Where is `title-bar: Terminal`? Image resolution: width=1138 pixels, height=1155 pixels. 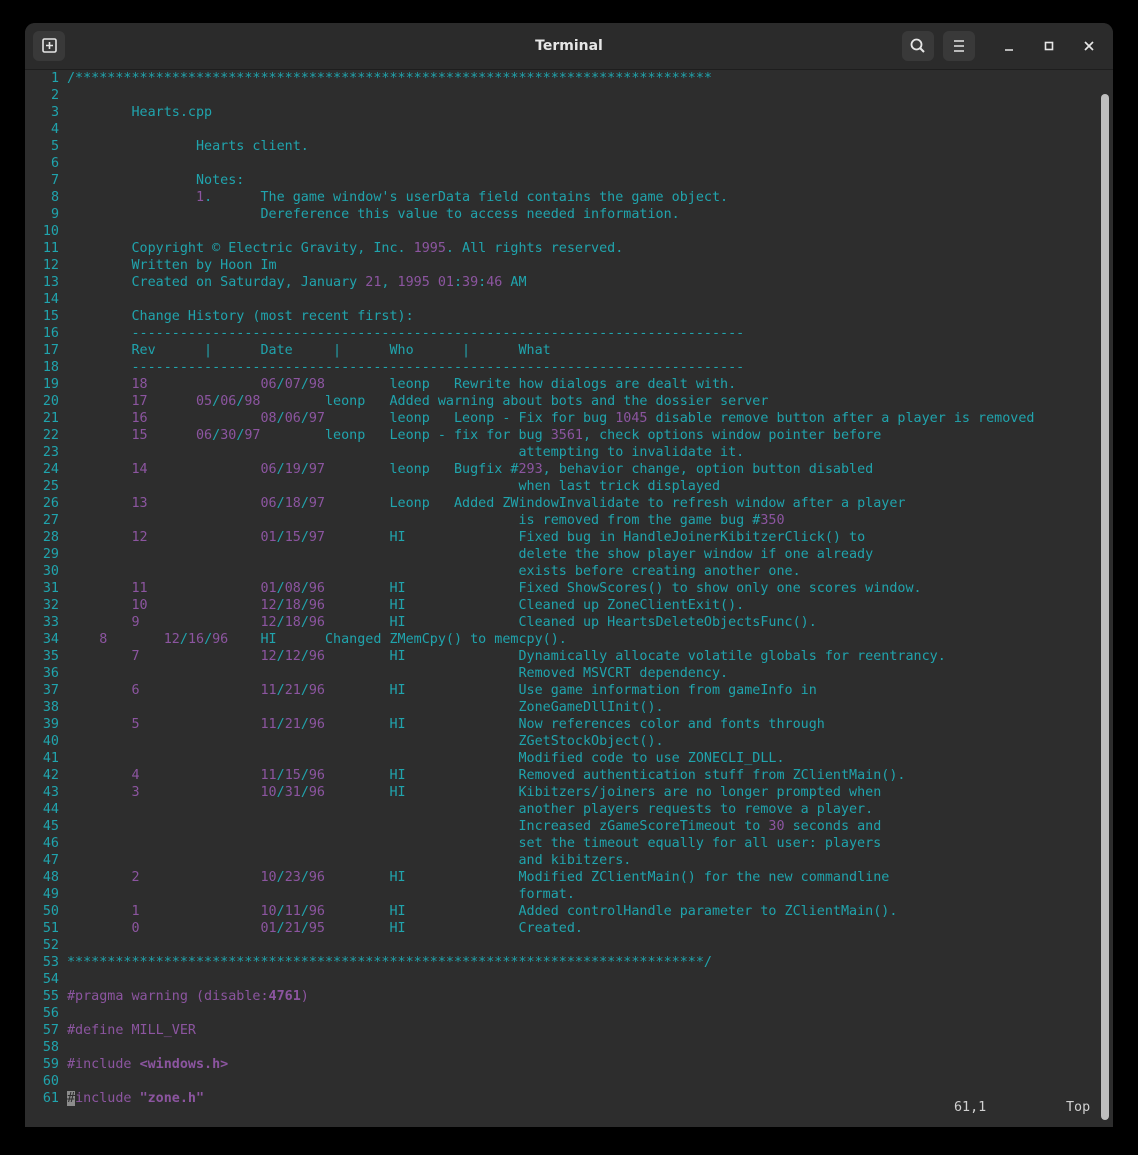
title-bar: Terminal is located at coordinates (569, 46).